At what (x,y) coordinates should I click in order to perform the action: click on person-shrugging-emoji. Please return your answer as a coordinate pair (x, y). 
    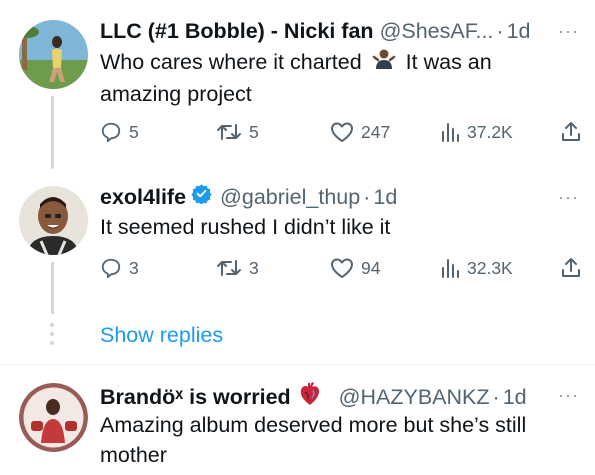
    Looking at the image, I should click on (384, 63).